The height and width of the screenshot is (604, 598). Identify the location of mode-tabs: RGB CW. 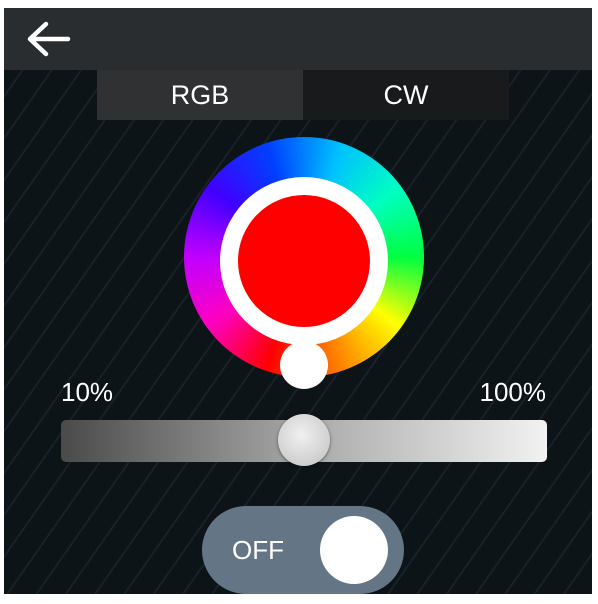
(303, 95).